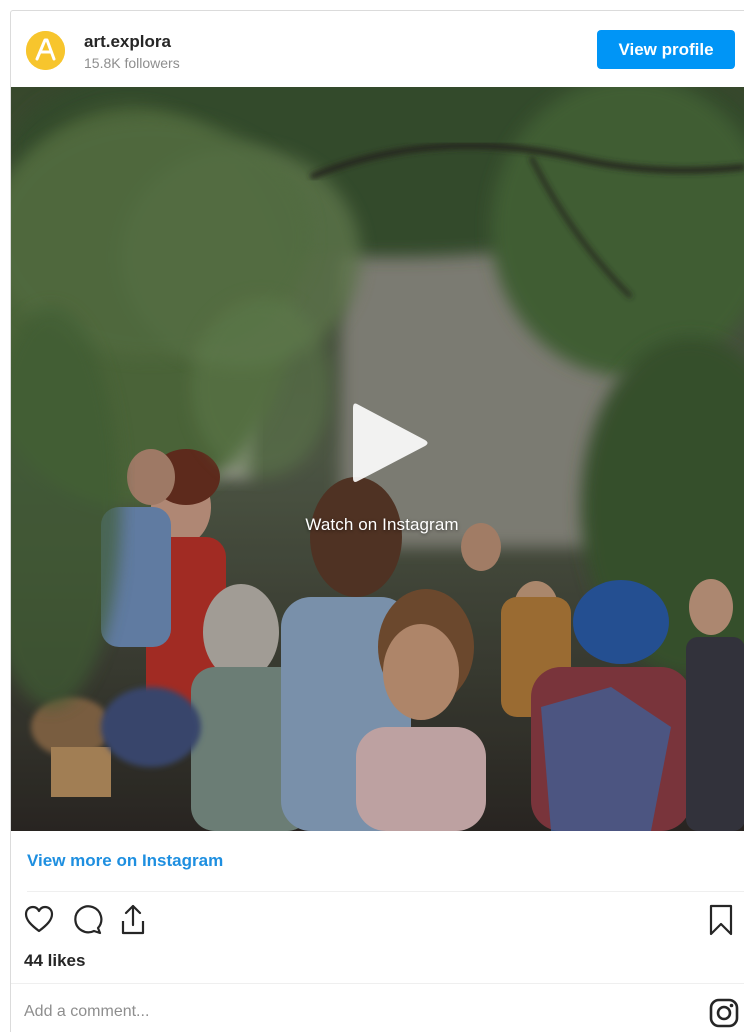  I want to click on avatar, so click(45, 50).